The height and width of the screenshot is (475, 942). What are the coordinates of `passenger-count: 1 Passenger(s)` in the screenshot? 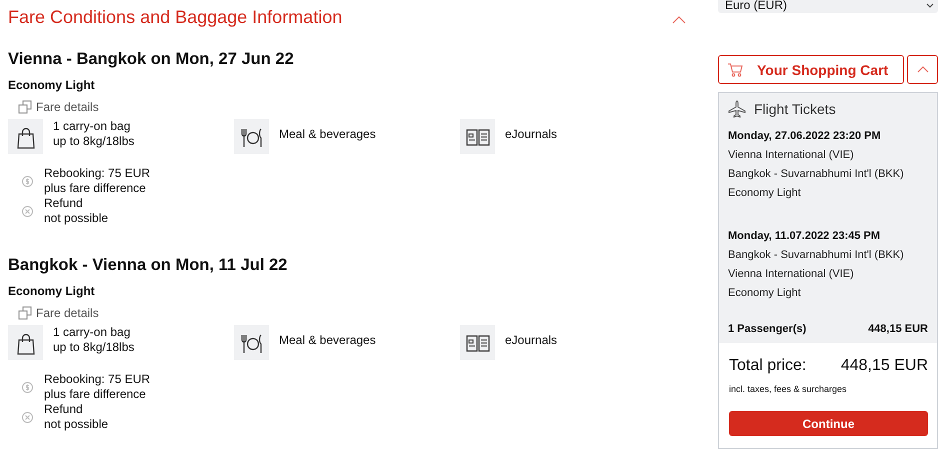 It's located at (767, 329).